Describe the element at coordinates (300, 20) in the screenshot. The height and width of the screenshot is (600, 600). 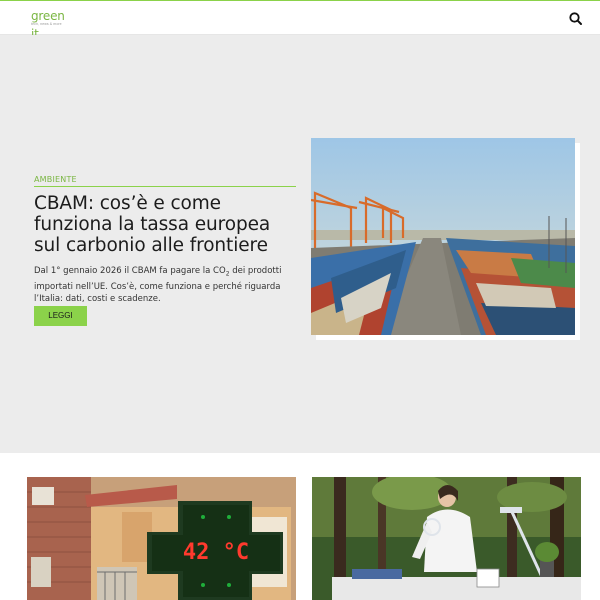
I see `site-header: green it tech, news & more` at that location.